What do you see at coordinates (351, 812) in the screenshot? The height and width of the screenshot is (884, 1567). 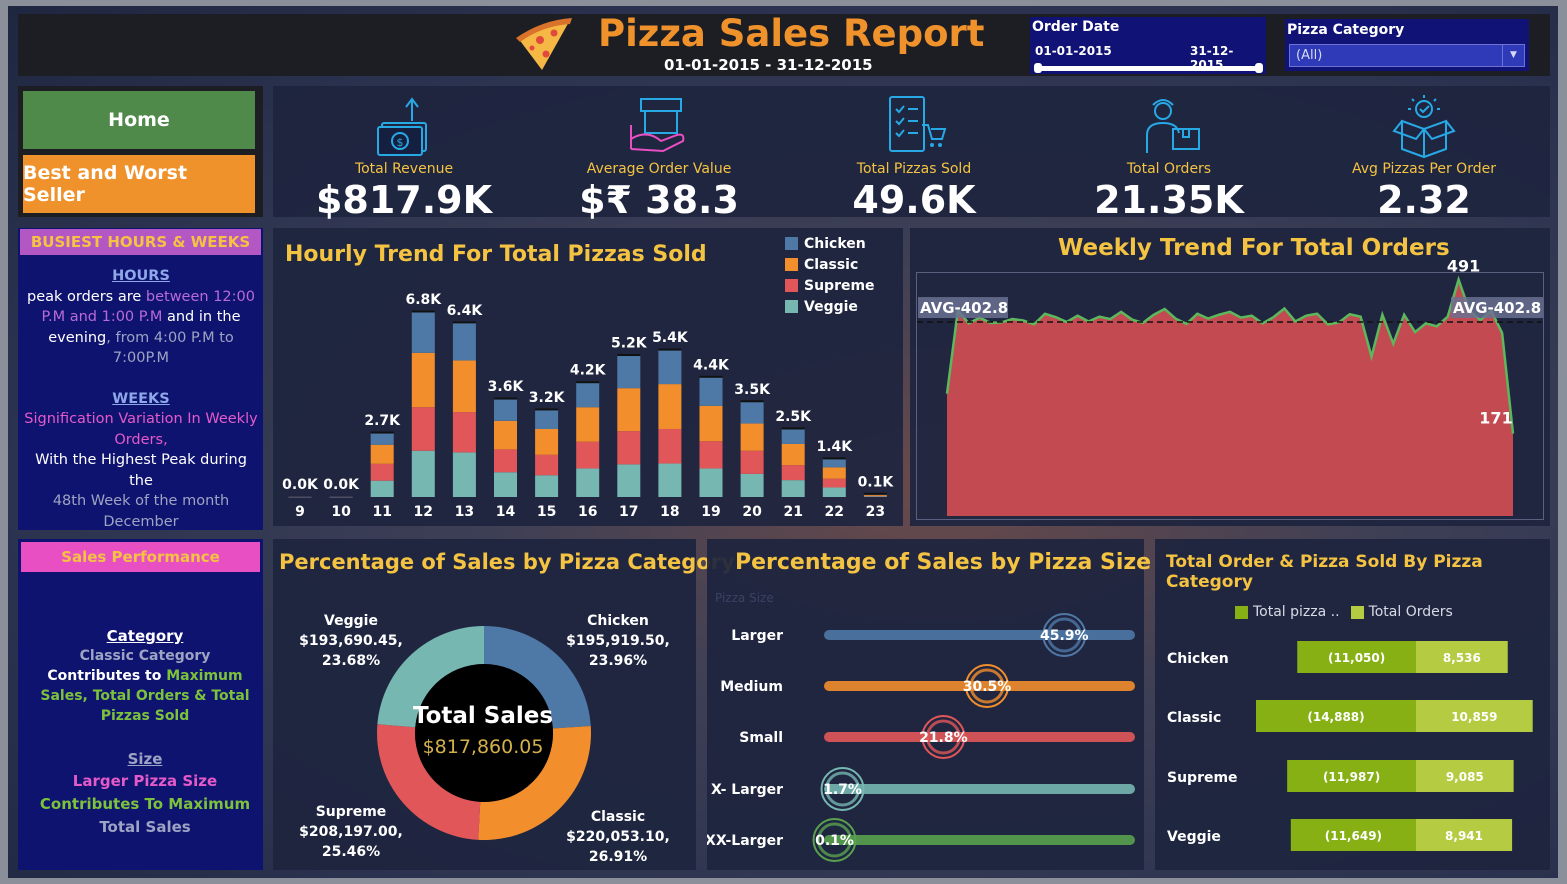 I see `pie-label-name: Supreme` at bounding box center [351, 812].